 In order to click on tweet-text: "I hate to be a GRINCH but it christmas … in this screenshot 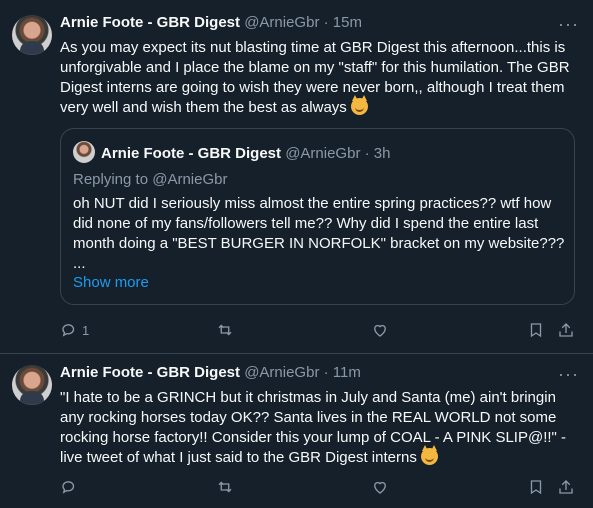, I will do `click(320, 428)`.